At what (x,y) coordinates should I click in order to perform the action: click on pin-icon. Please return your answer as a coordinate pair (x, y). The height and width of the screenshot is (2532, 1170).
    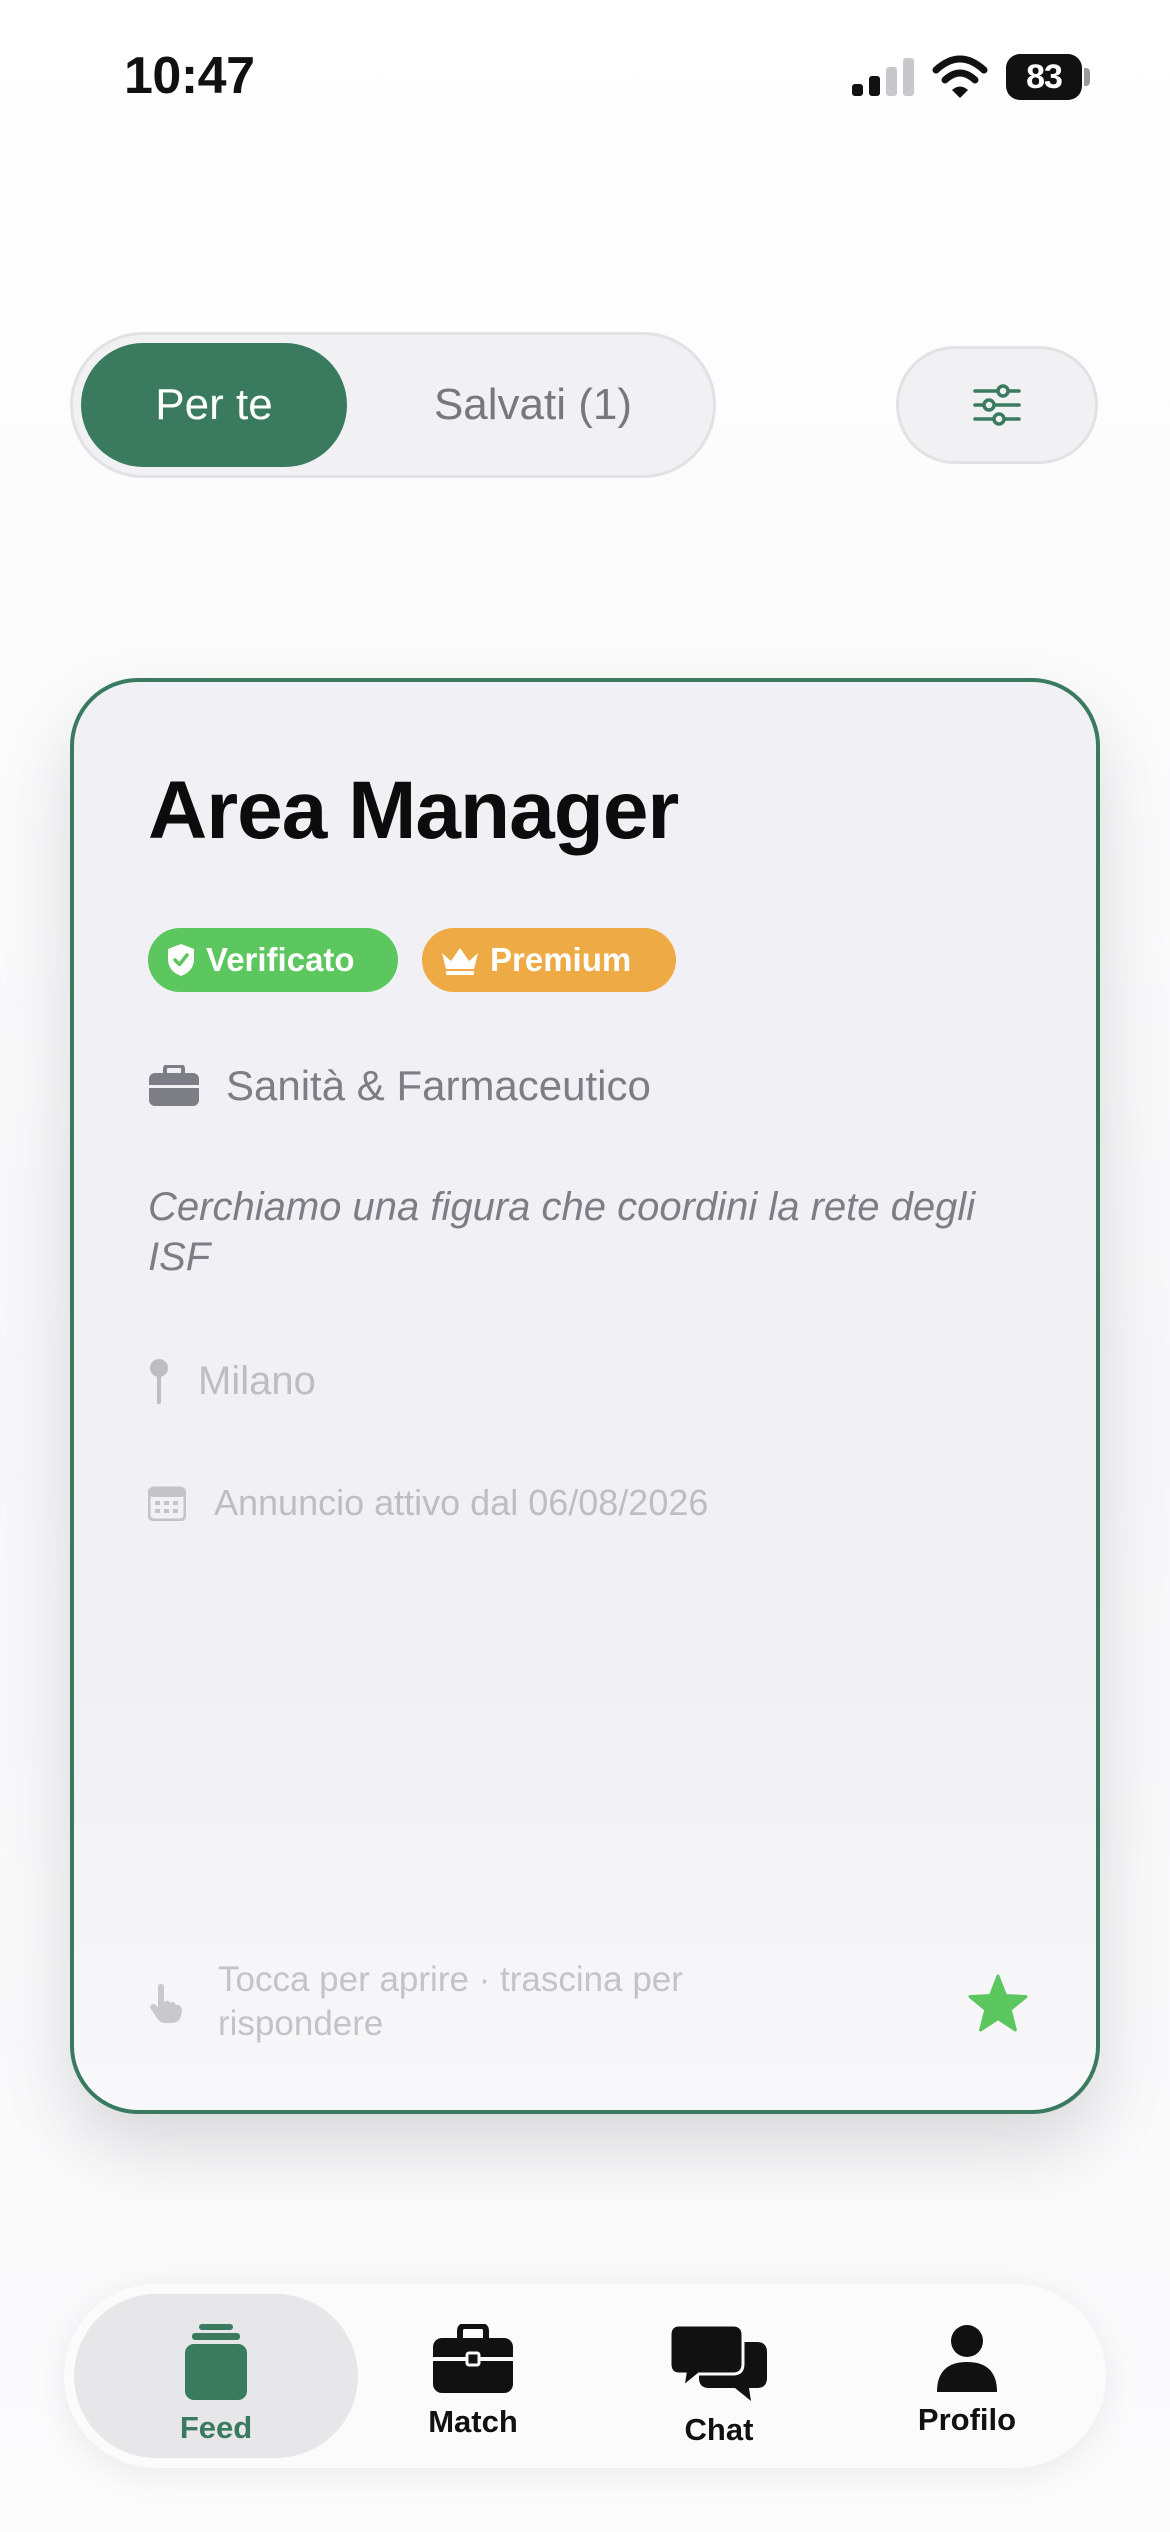
    Looking at the image, I should click on (159, 1381).